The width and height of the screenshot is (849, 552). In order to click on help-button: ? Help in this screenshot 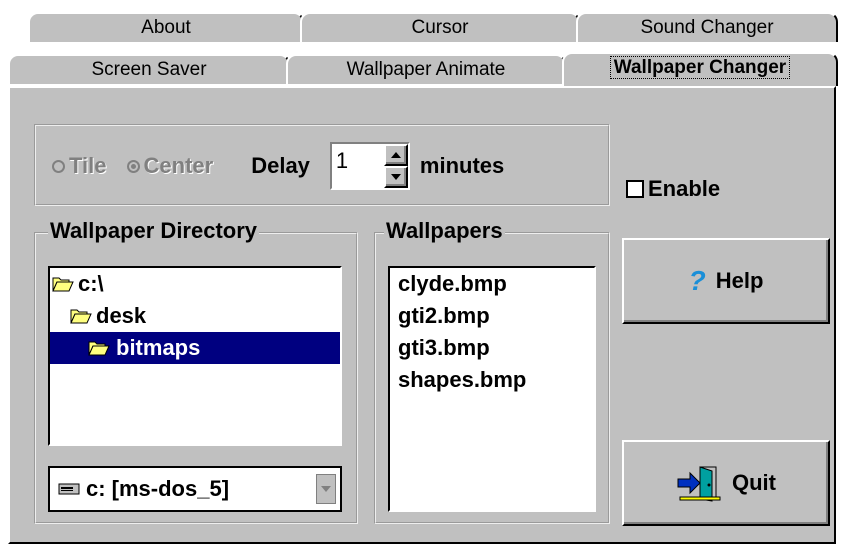, I will do `click(726, 281)`.